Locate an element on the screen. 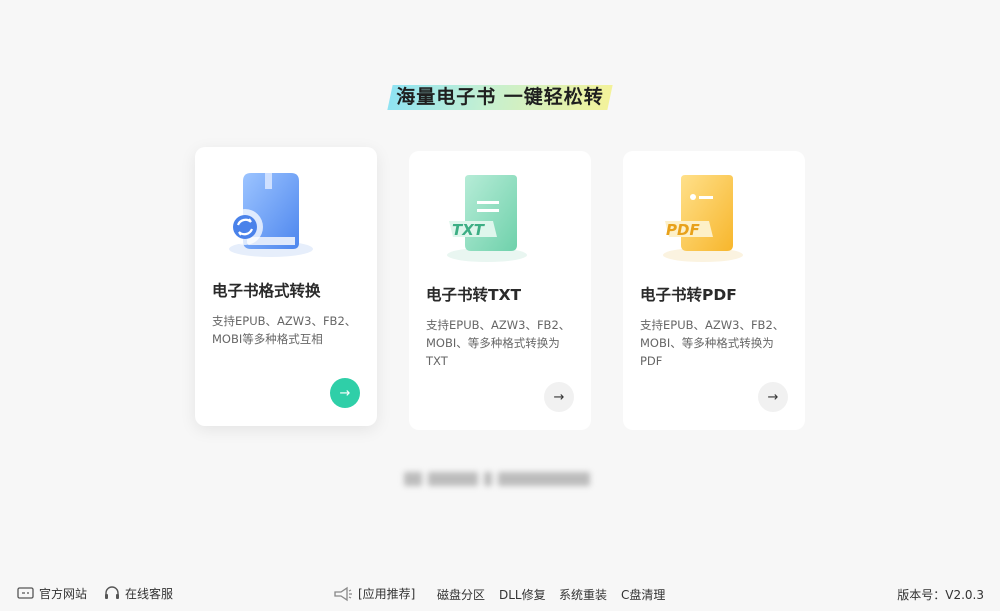  card-title: 电子书转TXT is located at coordinates (474, 295).